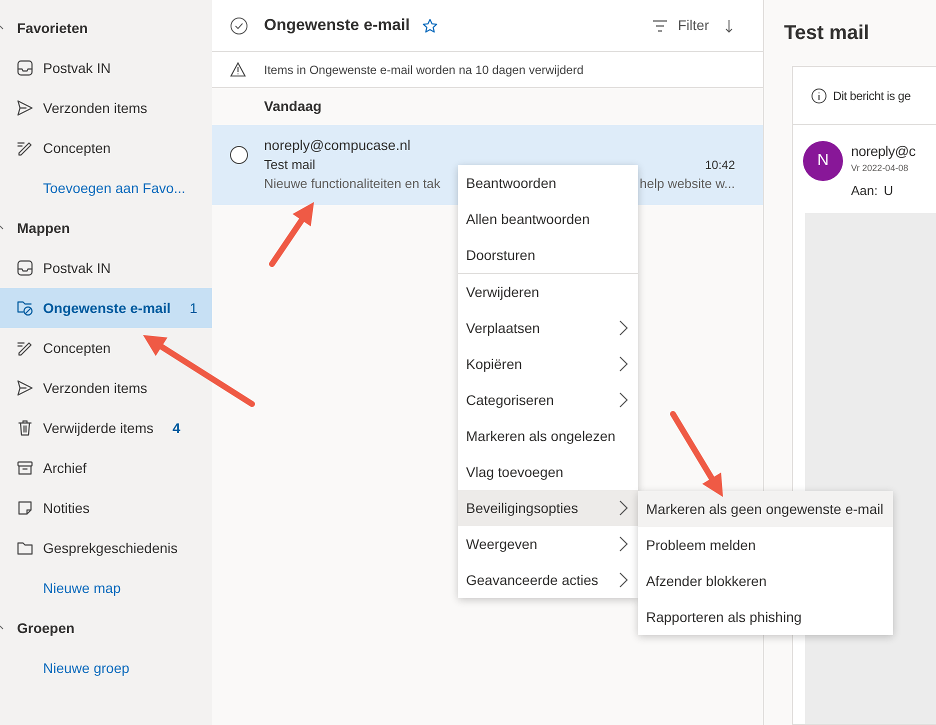  I want to click on folder-label: Archief, so click(65, 468).